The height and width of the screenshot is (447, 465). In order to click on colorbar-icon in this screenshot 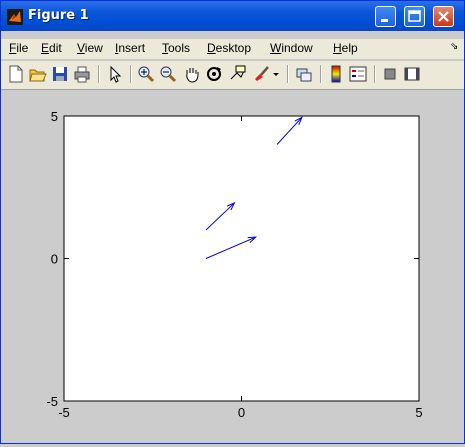, I will do `click(336, 74)`.